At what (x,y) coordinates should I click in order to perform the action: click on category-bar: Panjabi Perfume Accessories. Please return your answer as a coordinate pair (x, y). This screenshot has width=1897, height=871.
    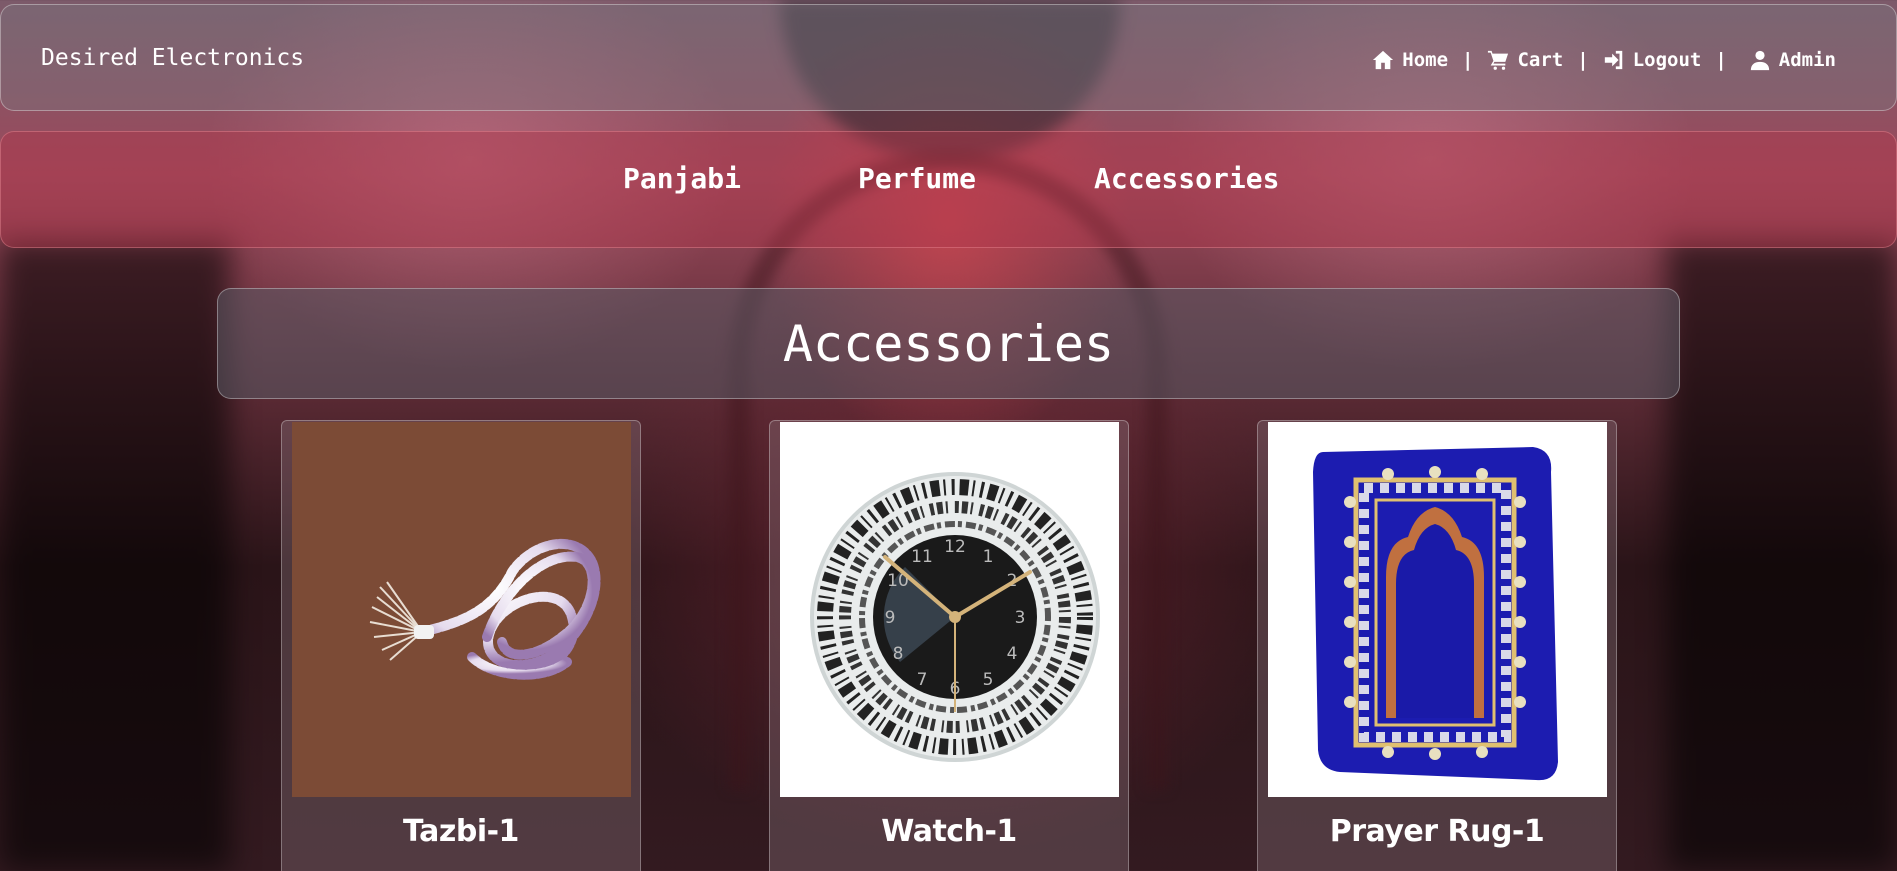
    Looking at the image, I should click on (948, 189).